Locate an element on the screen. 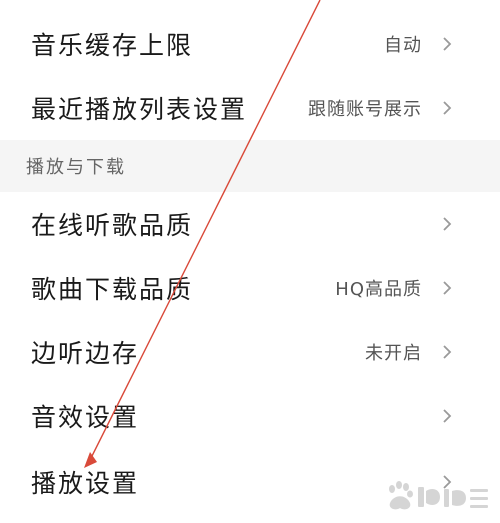 The height and width of the screenshot is (523, 500). setting-value: 未开启 is located at coordinates (393, 353).